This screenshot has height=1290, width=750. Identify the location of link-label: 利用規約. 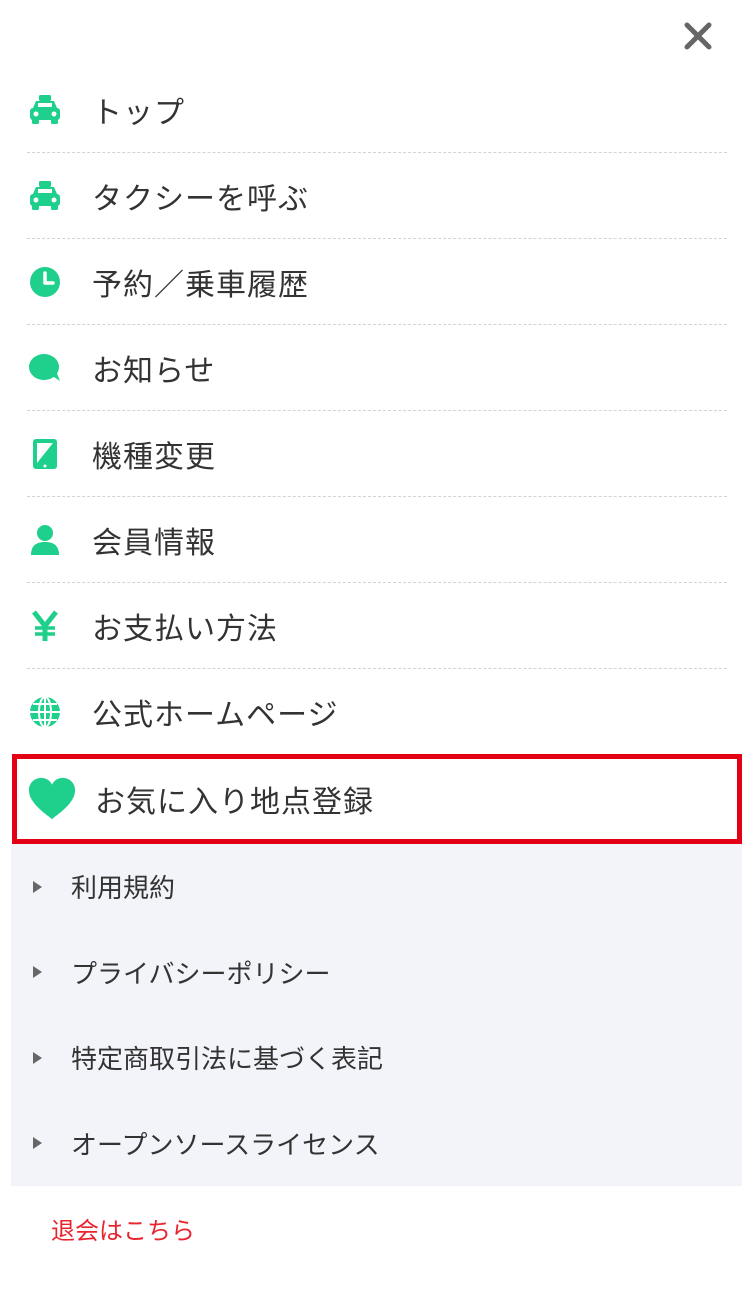
(123, 889).